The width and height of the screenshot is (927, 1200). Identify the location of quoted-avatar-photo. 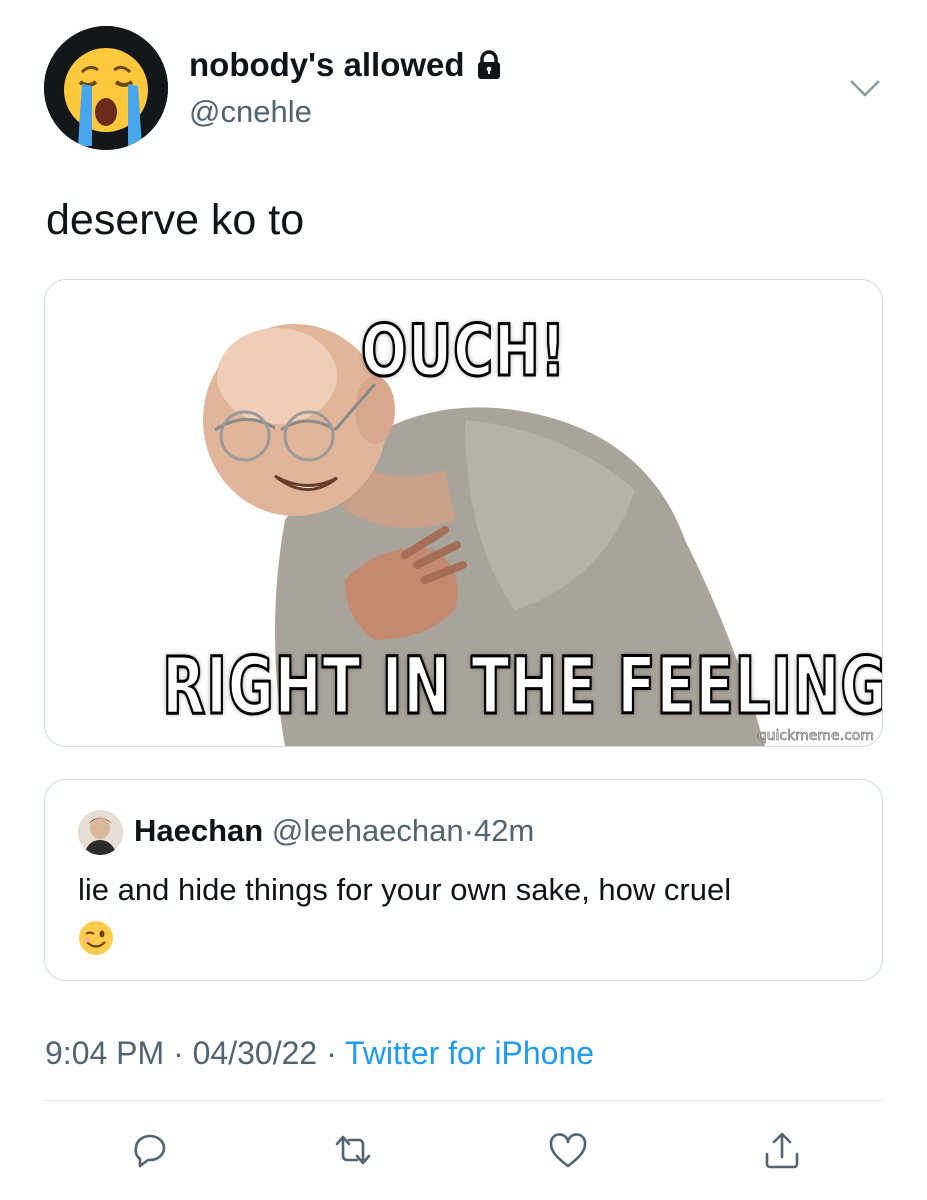
(100, 832).